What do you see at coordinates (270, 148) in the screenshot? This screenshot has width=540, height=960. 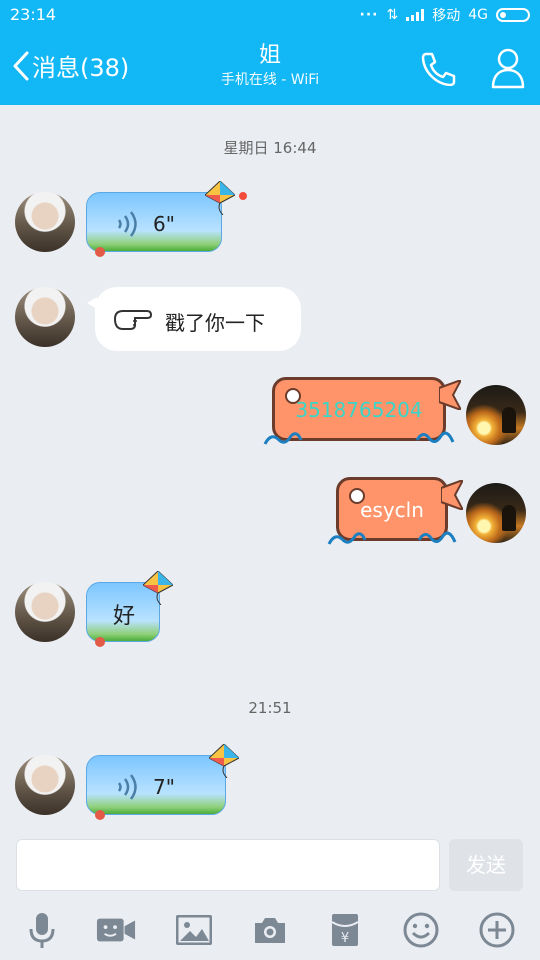 I see `message-timestamp: 星期日 16:44` at bounding box center [270, 148].